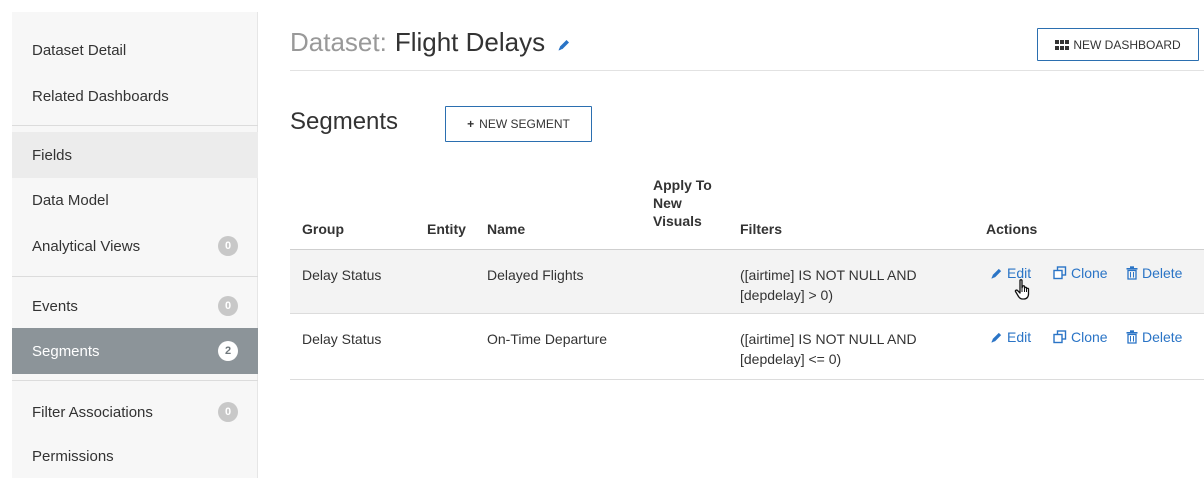 Image resolution: width=1204 pixels, height=478 pixels. Describe the element at coordinates (1012, 229) in the screenshot. I see `column-header-actions: Actions` at that location.